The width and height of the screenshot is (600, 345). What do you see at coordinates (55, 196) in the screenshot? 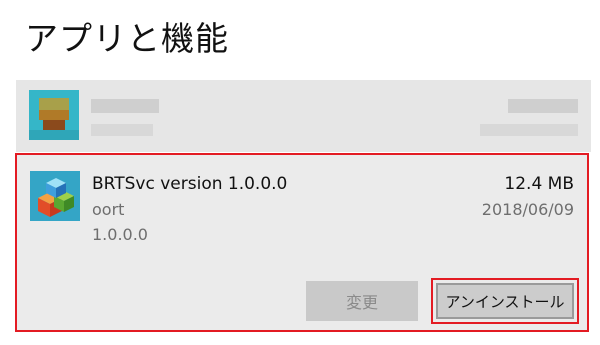
I see `colored-cubes-icon` at bounding box center [55, 196].